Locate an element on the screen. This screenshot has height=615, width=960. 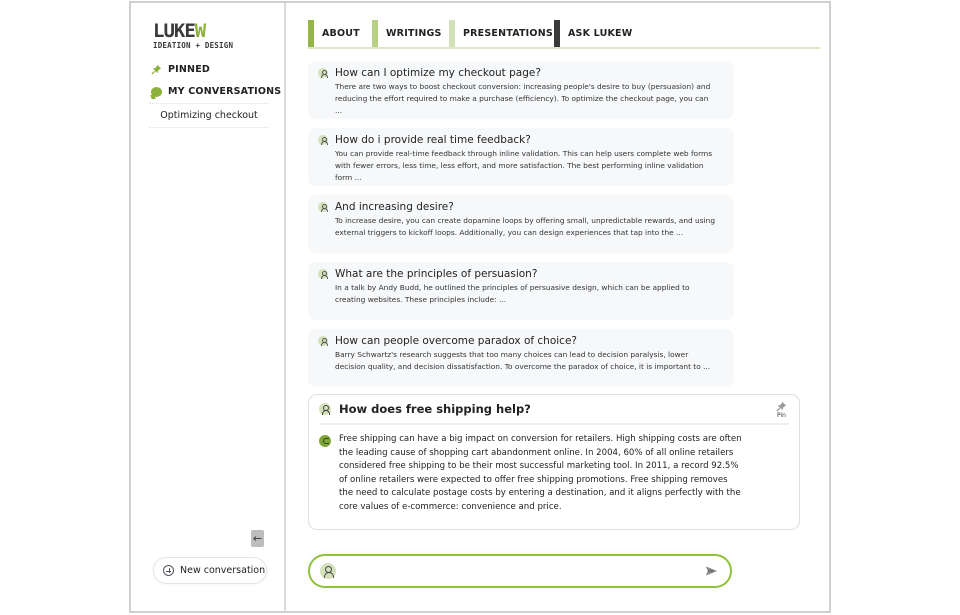
plus-circle-icon is located at coordinates (168, 570).